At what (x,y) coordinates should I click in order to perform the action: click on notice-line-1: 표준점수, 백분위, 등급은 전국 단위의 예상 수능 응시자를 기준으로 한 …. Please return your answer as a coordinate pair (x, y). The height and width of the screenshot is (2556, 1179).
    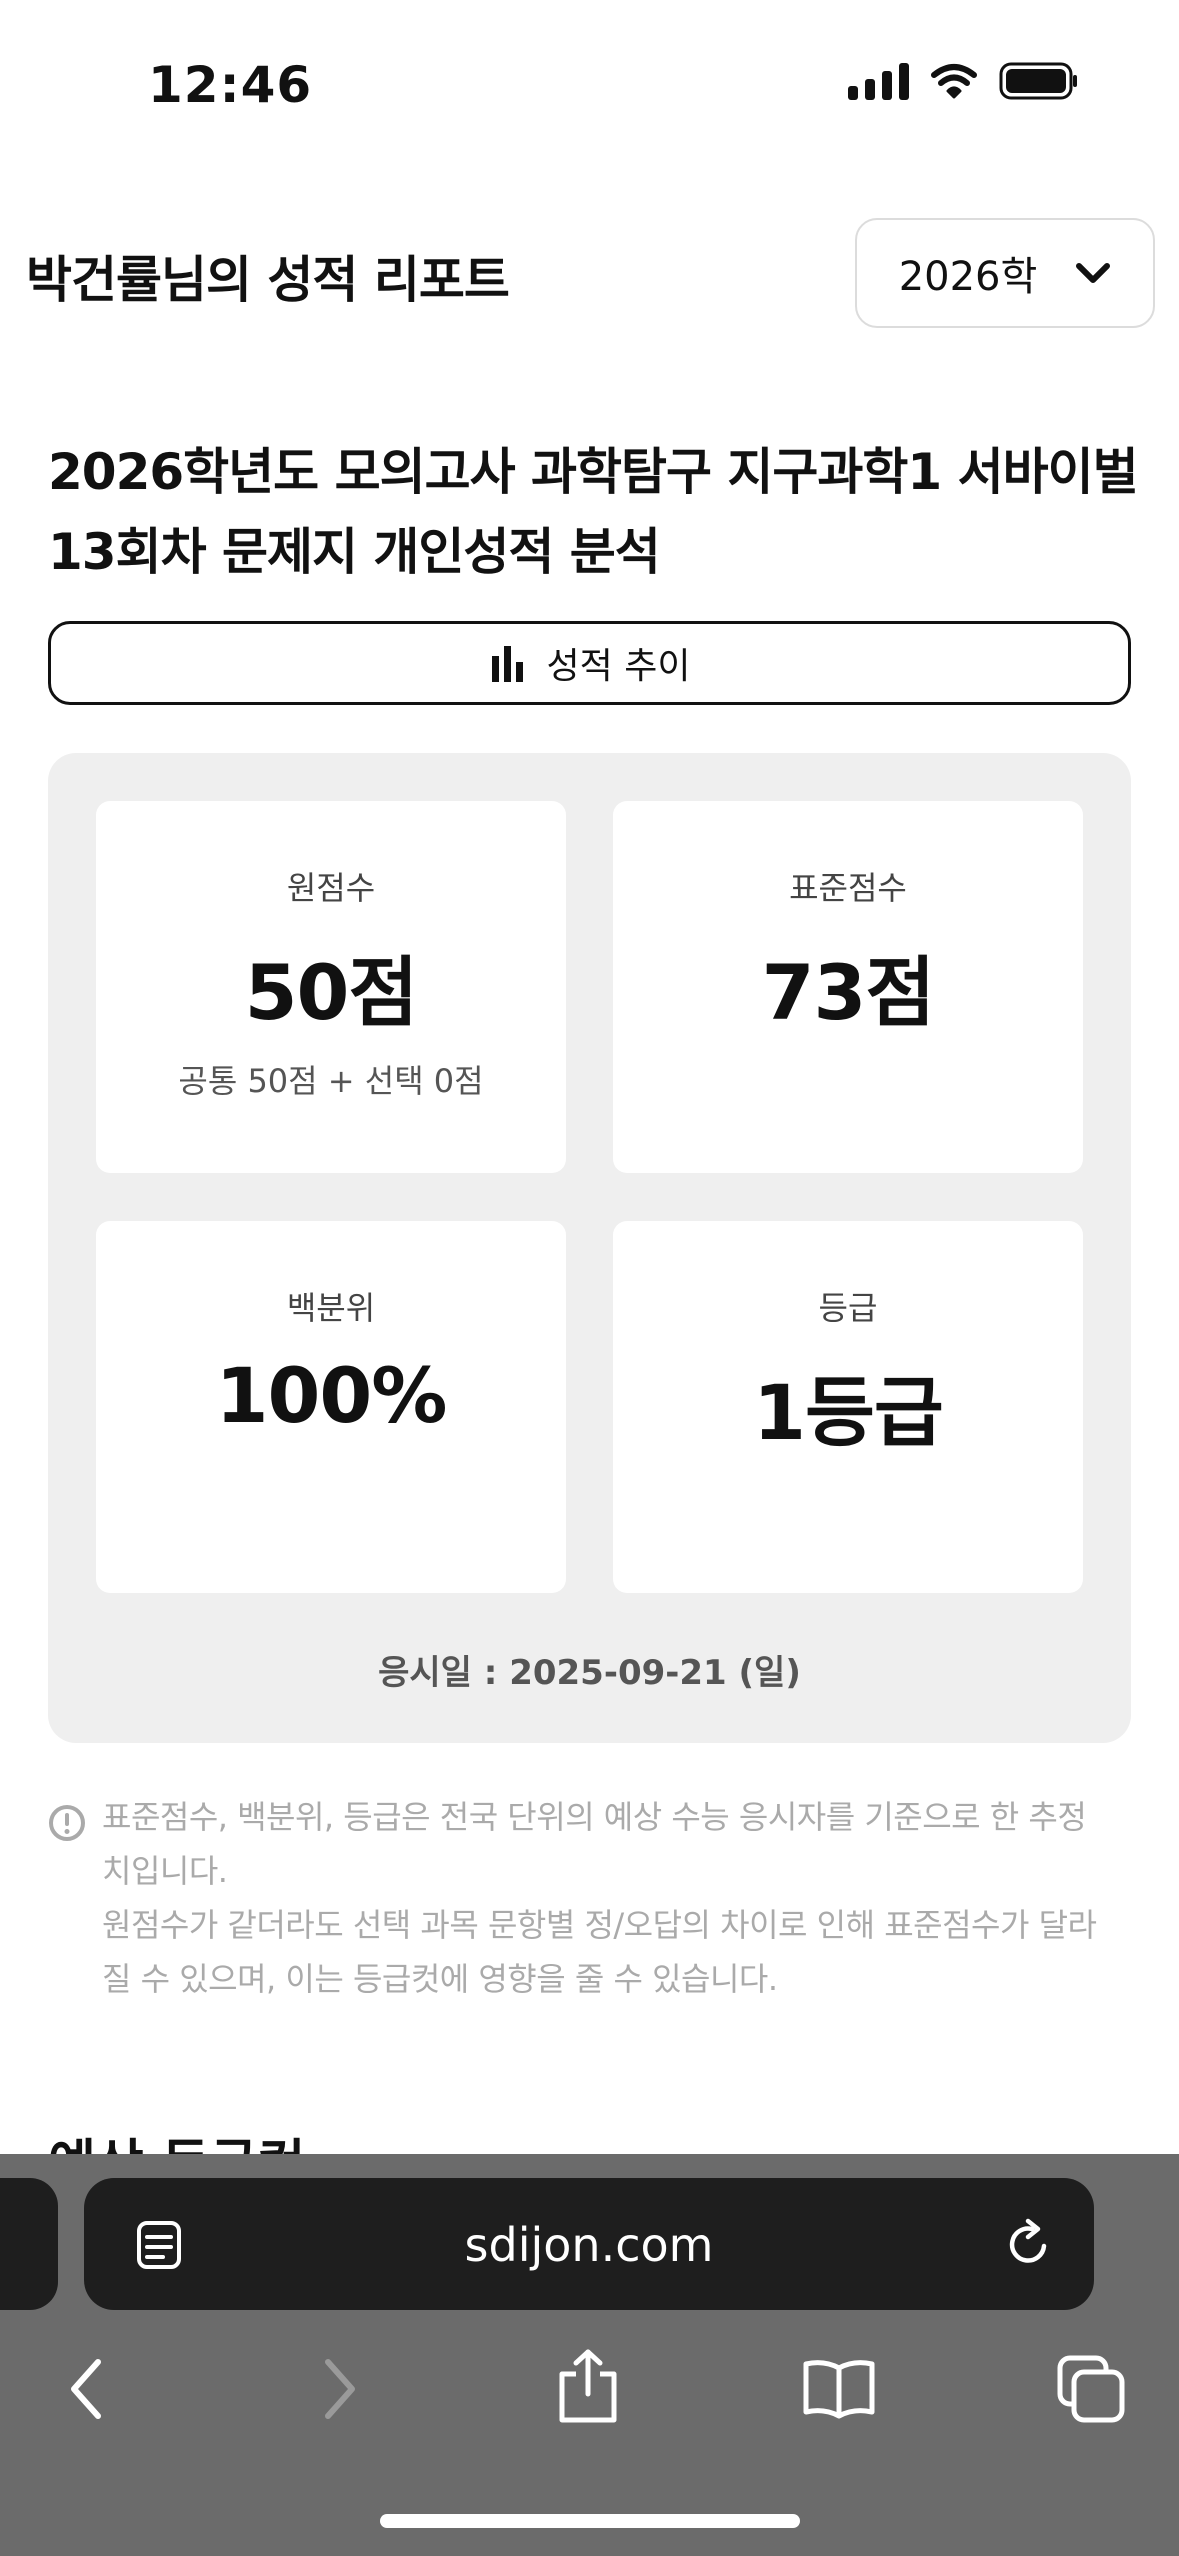
    Looking at the image, I should click on (594, 1844).